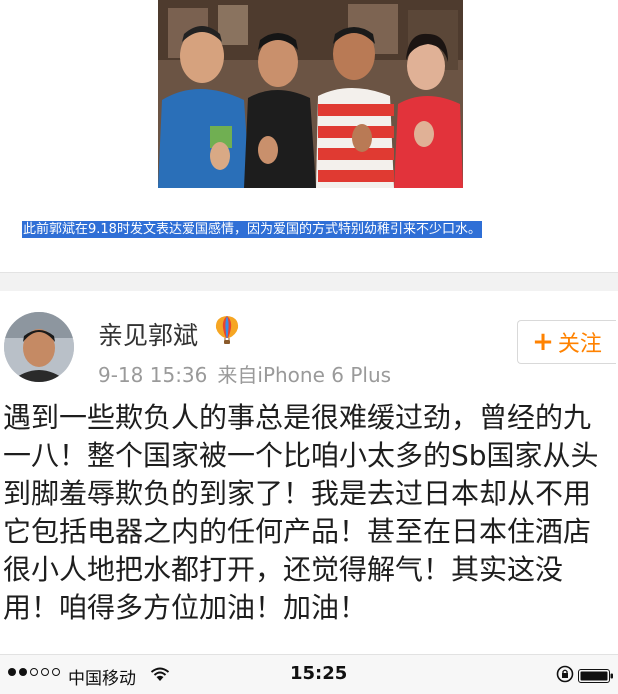  I want to click on follow-button: + 关注, so click(566, 342).